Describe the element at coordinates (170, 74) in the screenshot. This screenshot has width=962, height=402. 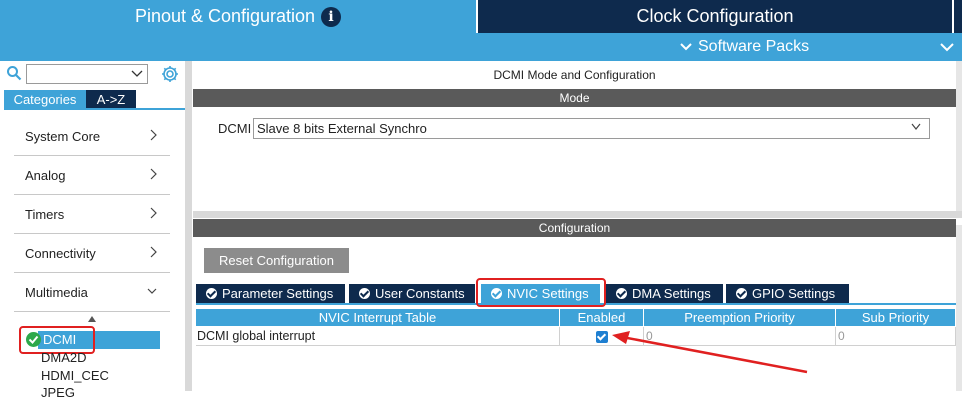
I see `gear-icon` at that location.